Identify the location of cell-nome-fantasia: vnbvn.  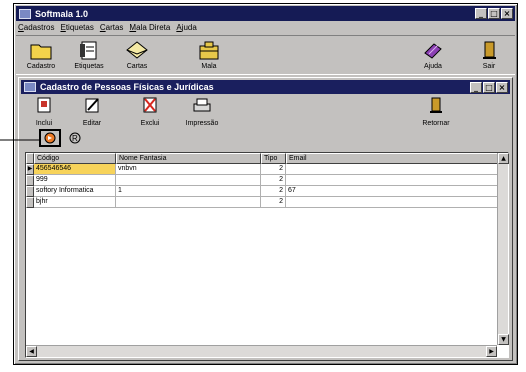
(188, 169).